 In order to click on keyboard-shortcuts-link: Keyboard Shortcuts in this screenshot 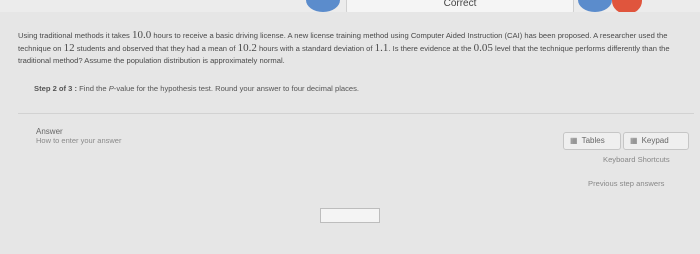, I will do `click(636, 159)`.